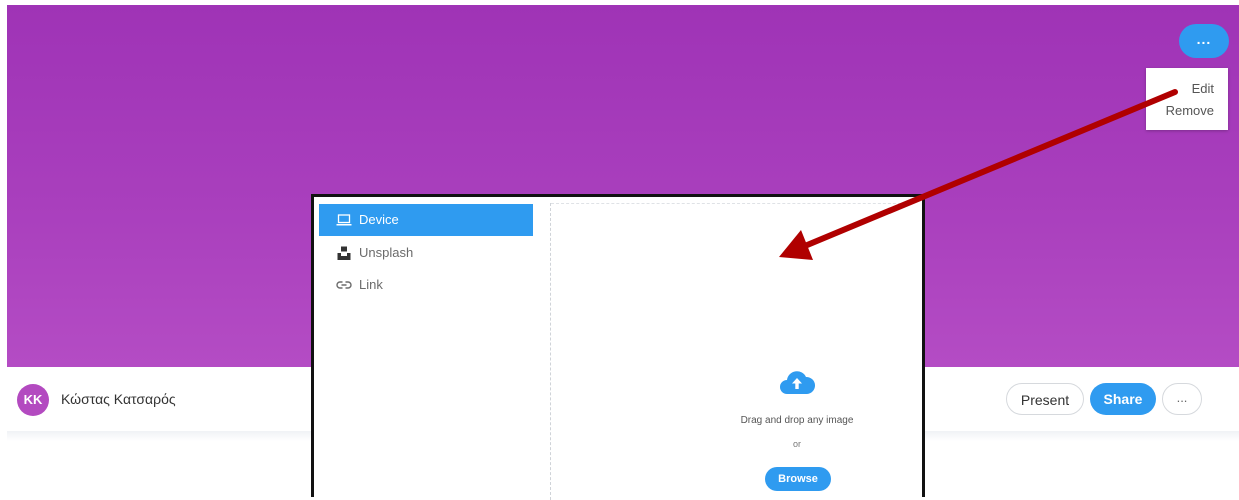 Image resolution: width=1239 pixels, height=500 pixels. What do you see at coordinates (344, 220) in the screenshot?
I see `laptop-icon` at bounding box center [344, 220].